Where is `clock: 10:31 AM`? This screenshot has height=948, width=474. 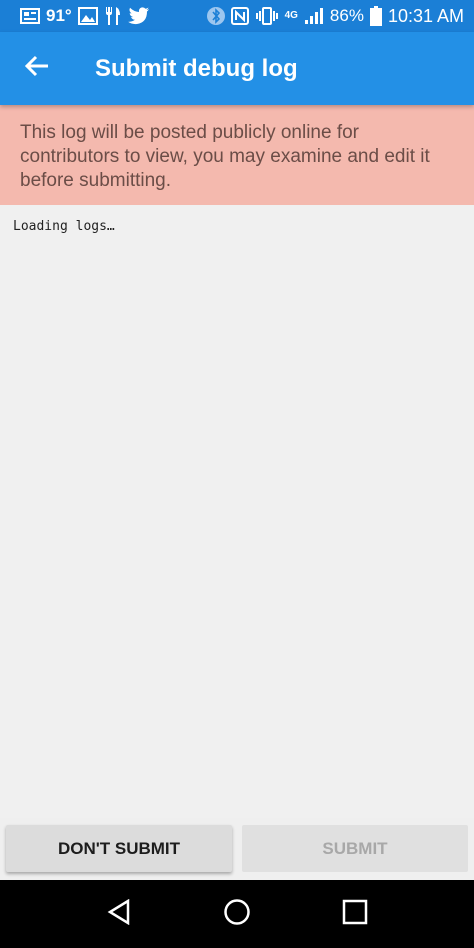 clock: 10:31 AM is located at coordinates (425, 15).